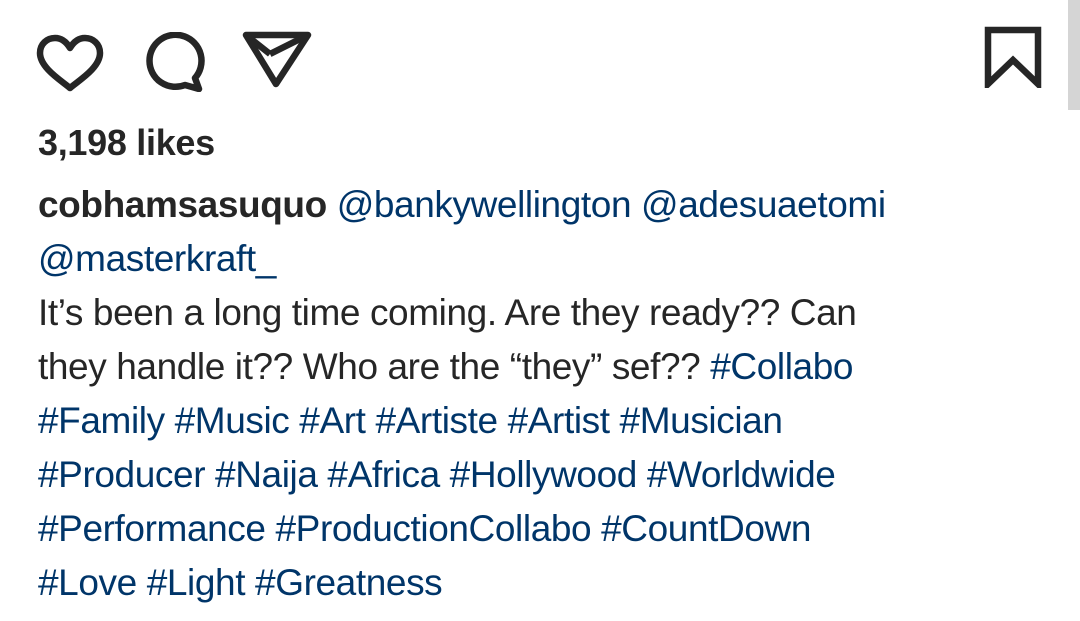 The height and width of the screenshot is (621, 1080). I want to click on bookmark-icon, so click(1013, 57).